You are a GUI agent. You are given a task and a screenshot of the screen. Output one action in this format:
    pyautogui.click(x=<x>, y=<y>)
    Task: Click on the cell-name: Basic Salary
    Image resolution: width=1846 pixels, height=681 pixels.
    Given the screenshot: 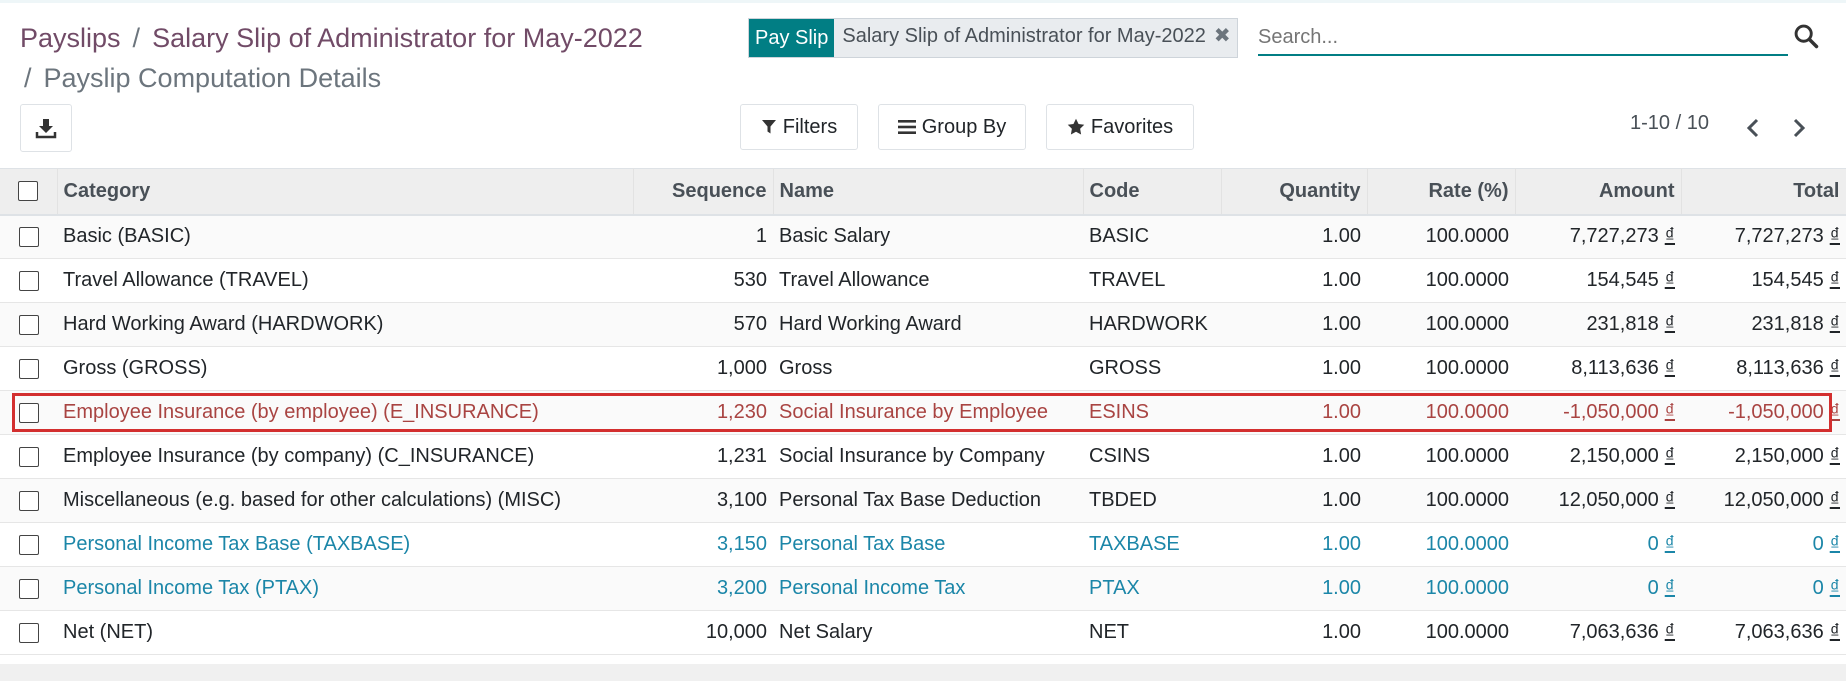 What is the action you would take?
    pyautogui.click(x=928, y=237)
    